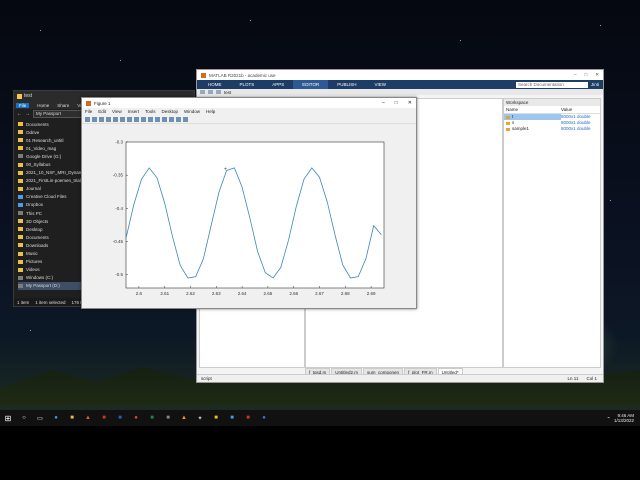 The image size is (640, 480). I want to click on figure-title-bar: Figure 1 – □ ✕, so click(249, 103).